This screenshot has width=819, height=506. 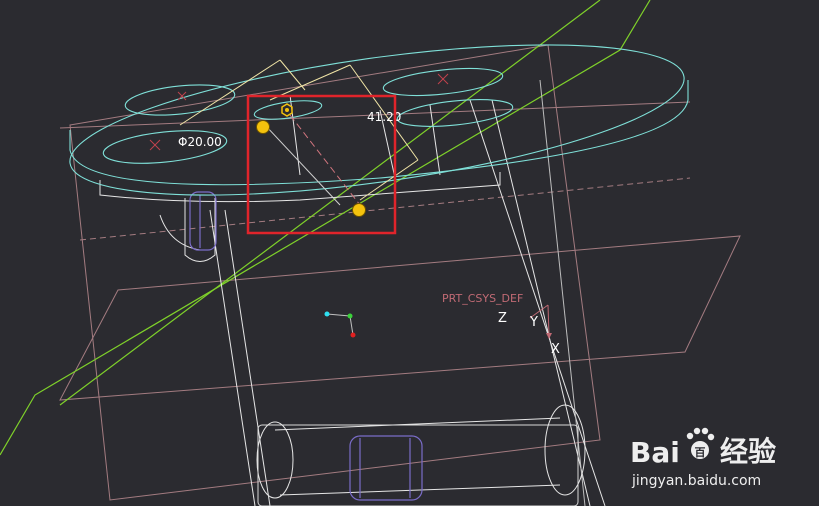 I want to click on watermark: Bai 百 经验 jingyan.baidu.com, so click(x=703, y=458).